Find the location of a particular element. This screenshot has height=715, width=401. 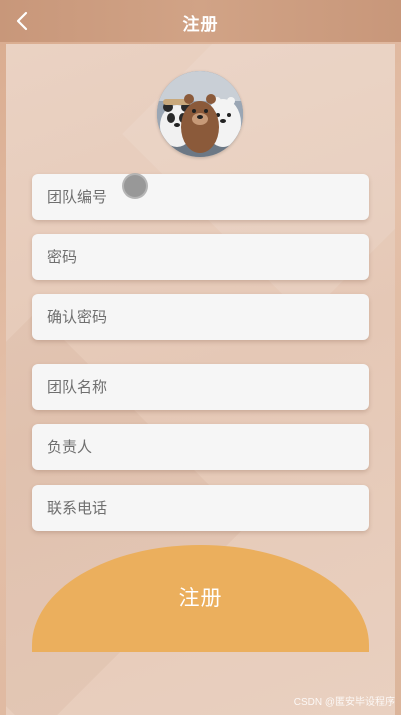

confirm-password-field is located at coordinates (200, 317).